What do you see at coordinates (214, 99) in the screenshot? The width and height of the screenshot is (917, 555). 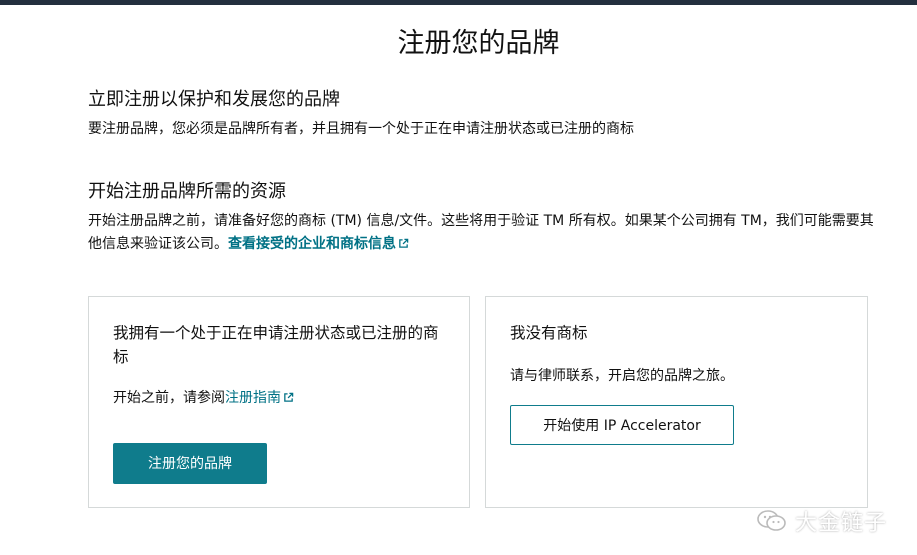 I see `intro-heading: 立即注册以保护和发展您的品牌` at bounding box center [214, 99].